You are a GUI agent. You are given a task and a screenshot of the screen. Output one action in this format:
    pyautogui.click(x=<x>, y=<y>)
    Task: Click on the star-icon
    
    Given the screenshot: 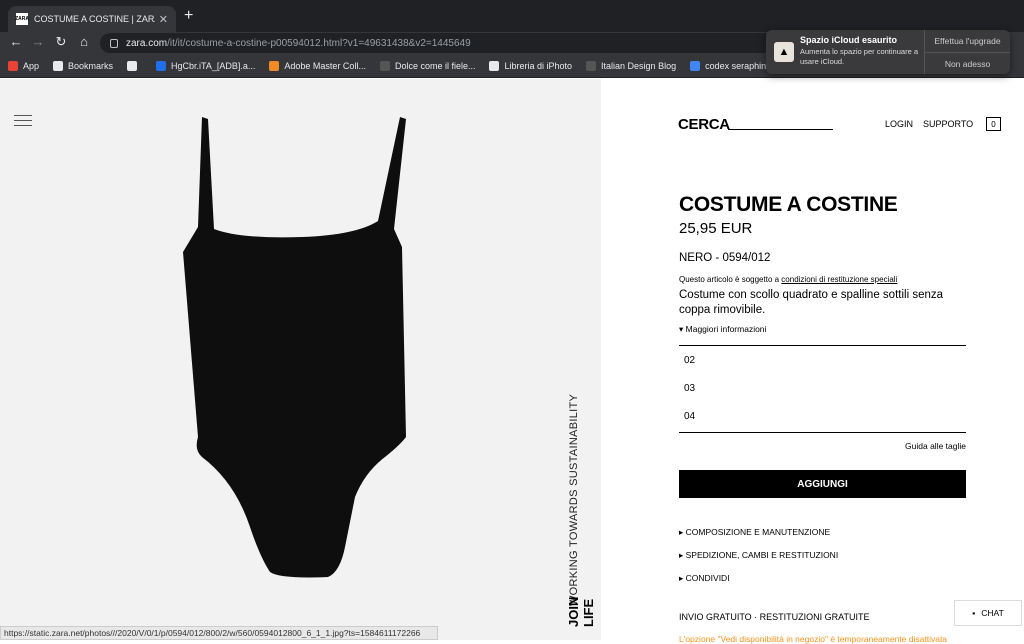 What is the action you would take?
    pyautogui.click(x=58, y=65)
    